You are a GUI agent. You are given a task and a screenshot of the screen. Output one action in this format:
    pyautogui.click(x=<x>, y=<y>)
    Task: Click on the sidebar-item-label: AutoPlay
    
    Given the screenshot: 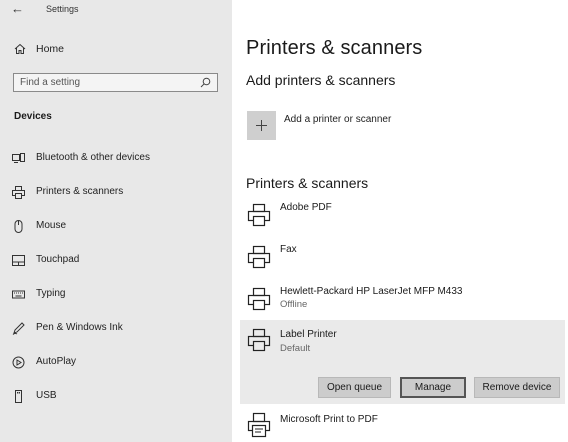 What is the action you would take?
    pyautogui.click(x=56, y=361)
    